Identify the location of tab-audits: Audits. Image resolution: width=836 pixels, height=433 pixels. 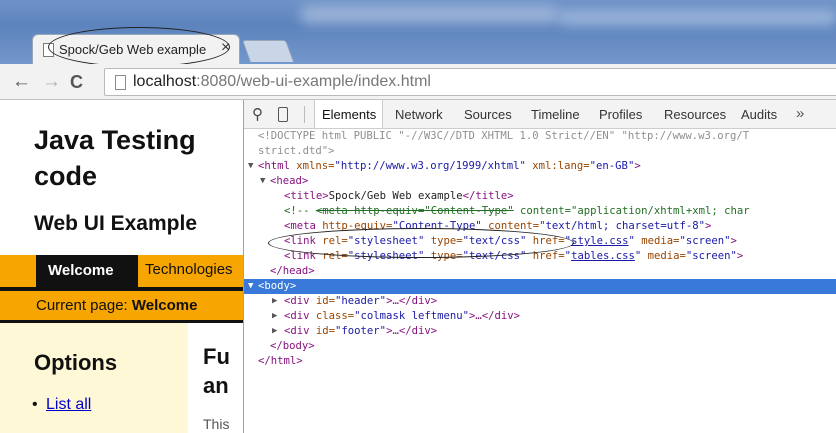
(759, 114).